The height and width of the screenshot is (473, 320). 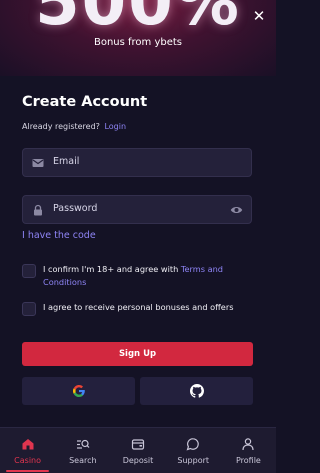 I want to click on bonus-banner: 500% Bonus from ybets ✕, so click(x=138, y=38).